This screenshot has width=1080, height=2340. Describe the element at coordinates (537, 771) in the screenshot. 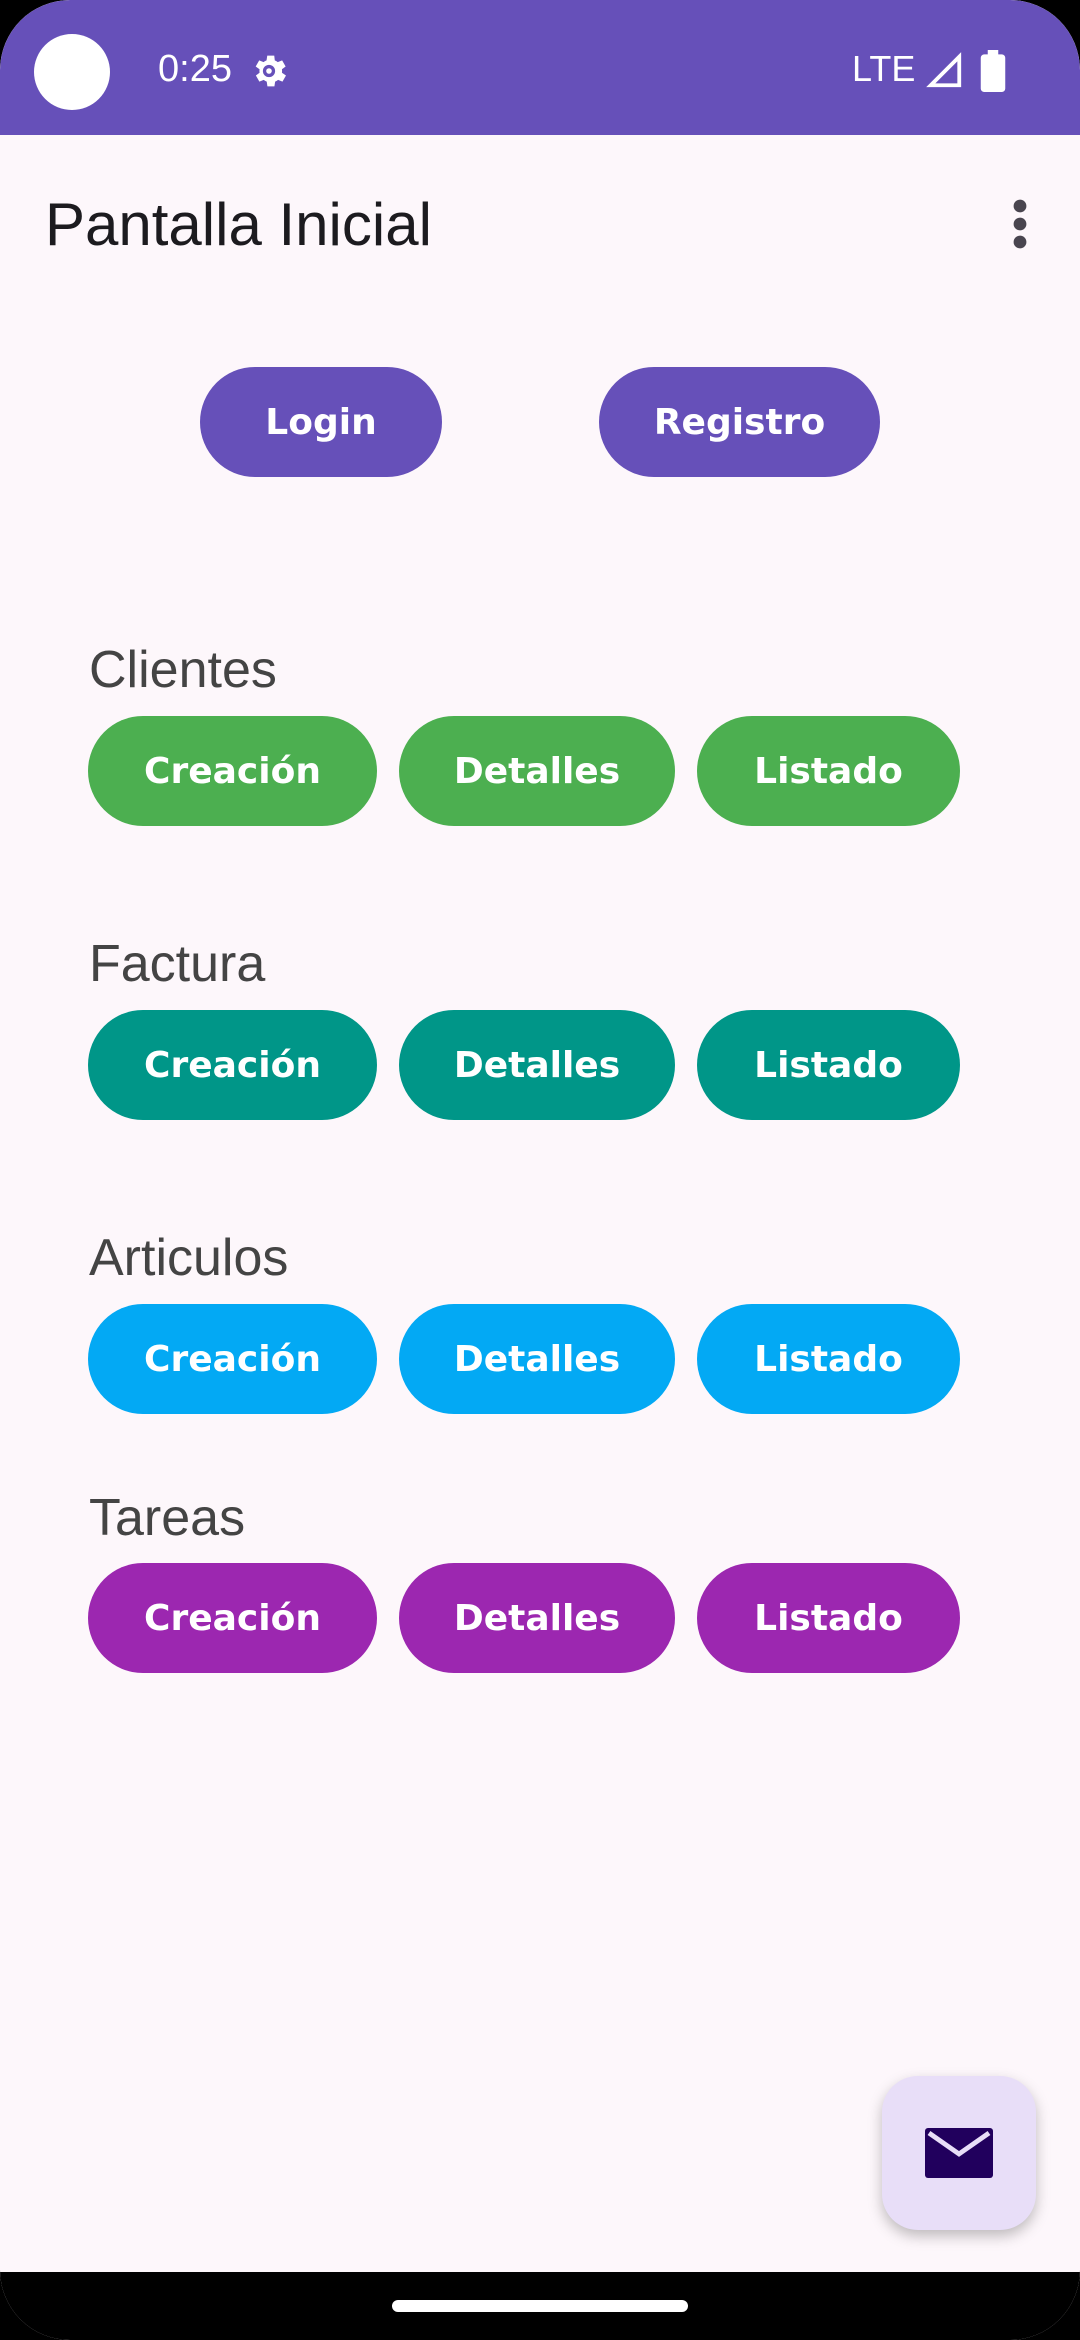

I see `clientes-detalles-button: Detalles` at that location.